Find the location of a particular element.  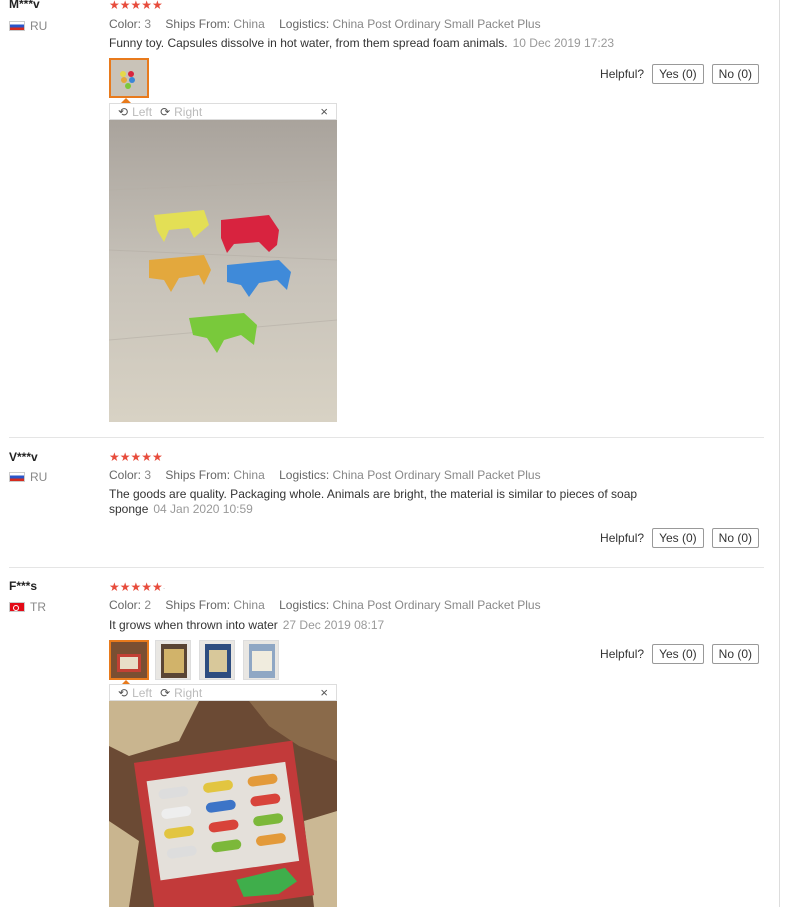

photo-capsule-package is located at coordinates (223, 804).